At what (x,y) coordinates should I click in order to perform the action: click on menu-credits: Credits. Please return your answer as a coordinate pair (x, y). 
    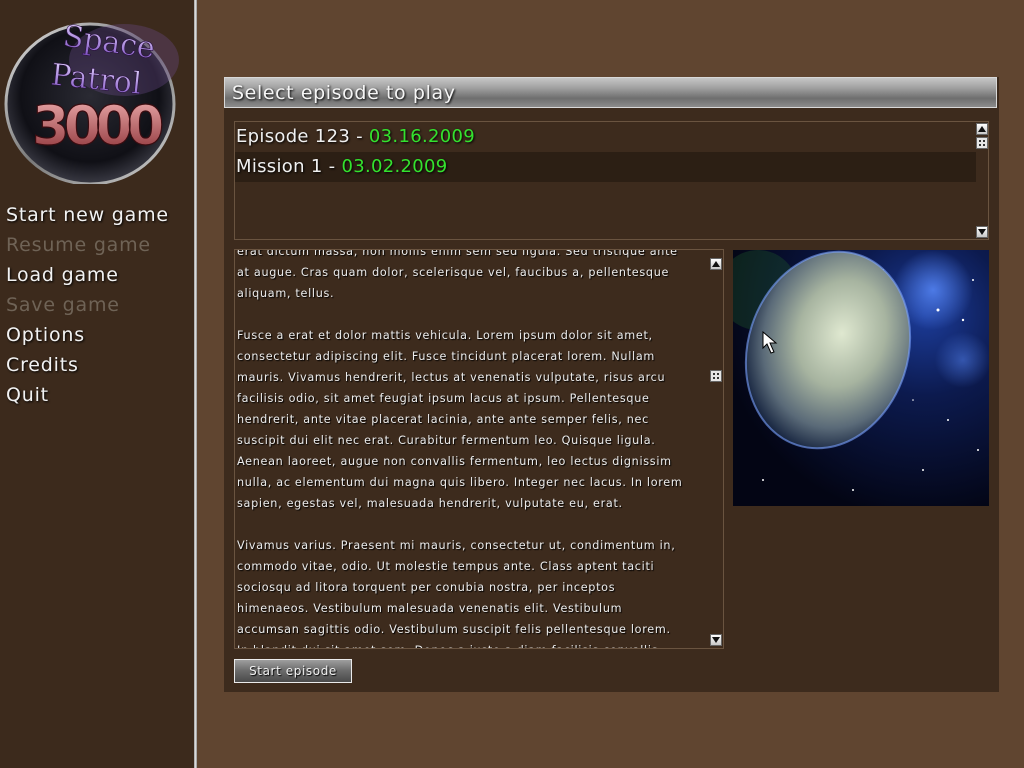
    Looking at the image, I should click on (87, 365).